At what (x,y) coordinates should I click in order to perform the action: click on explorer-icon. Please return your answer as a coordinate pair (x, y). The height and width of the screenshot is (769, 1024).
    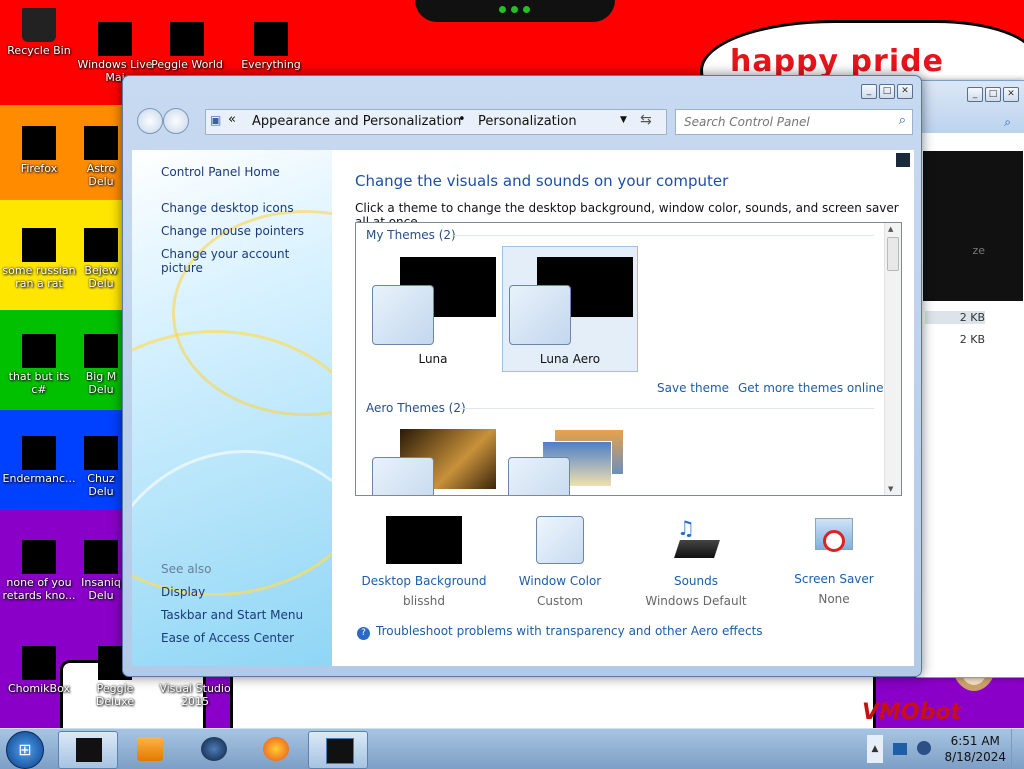
    Looking at the image, I should click on (89, 750).